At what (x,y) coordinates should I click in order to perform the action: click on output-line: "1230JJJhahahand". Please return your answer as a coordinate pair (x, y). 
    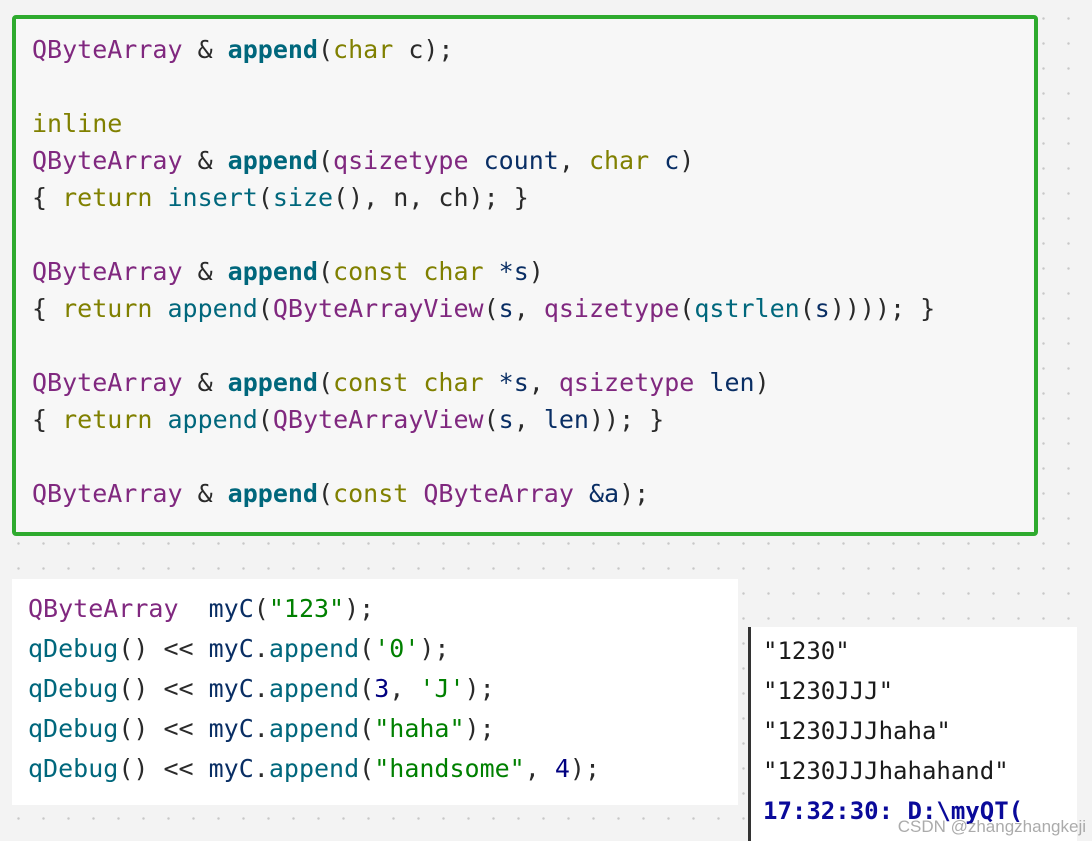
    Looking at the image, I should click on (886, 771).